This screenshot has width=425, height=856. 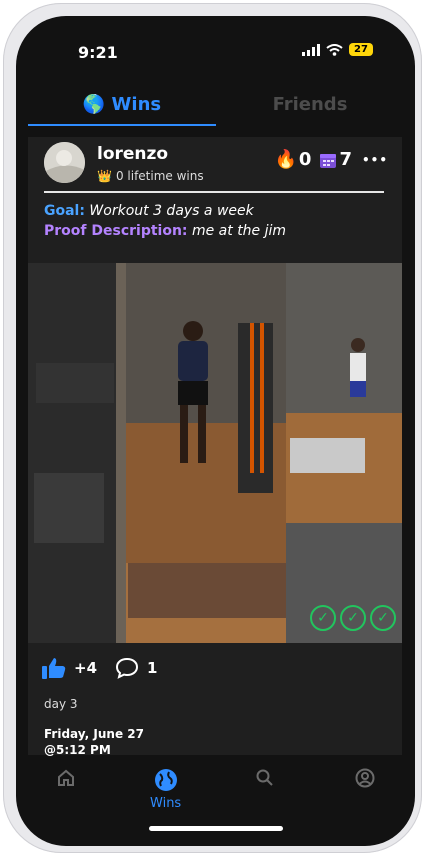 I want to click on post-time: @5:12 PM, so click(x=77, y=750).